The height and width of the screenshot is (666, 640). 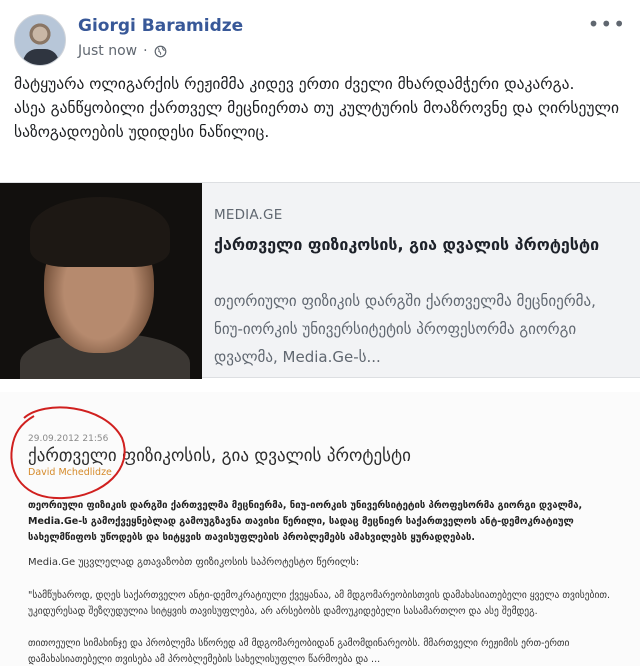 What do you see at coordinates (68, 439) in the screenshot?
I see `article-date: 29.09.2012 21:56` at bounding box center [68, 439].